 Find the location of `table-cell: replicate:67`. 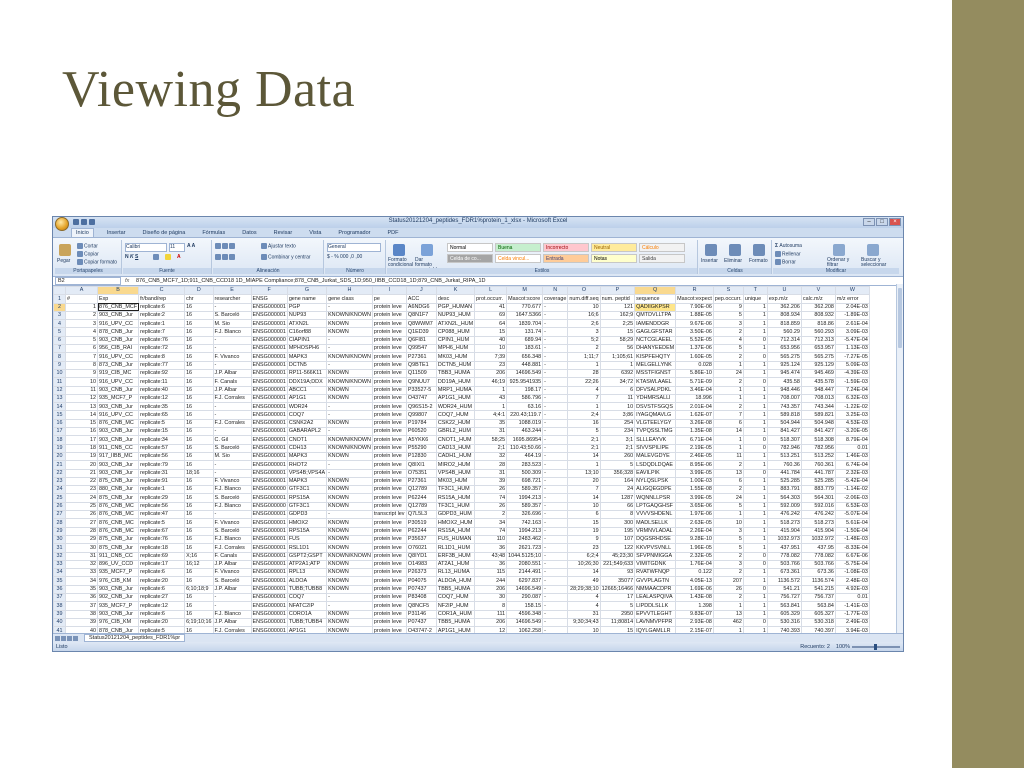

table-cell: replicate:67 is located at coordinates (162, 531).